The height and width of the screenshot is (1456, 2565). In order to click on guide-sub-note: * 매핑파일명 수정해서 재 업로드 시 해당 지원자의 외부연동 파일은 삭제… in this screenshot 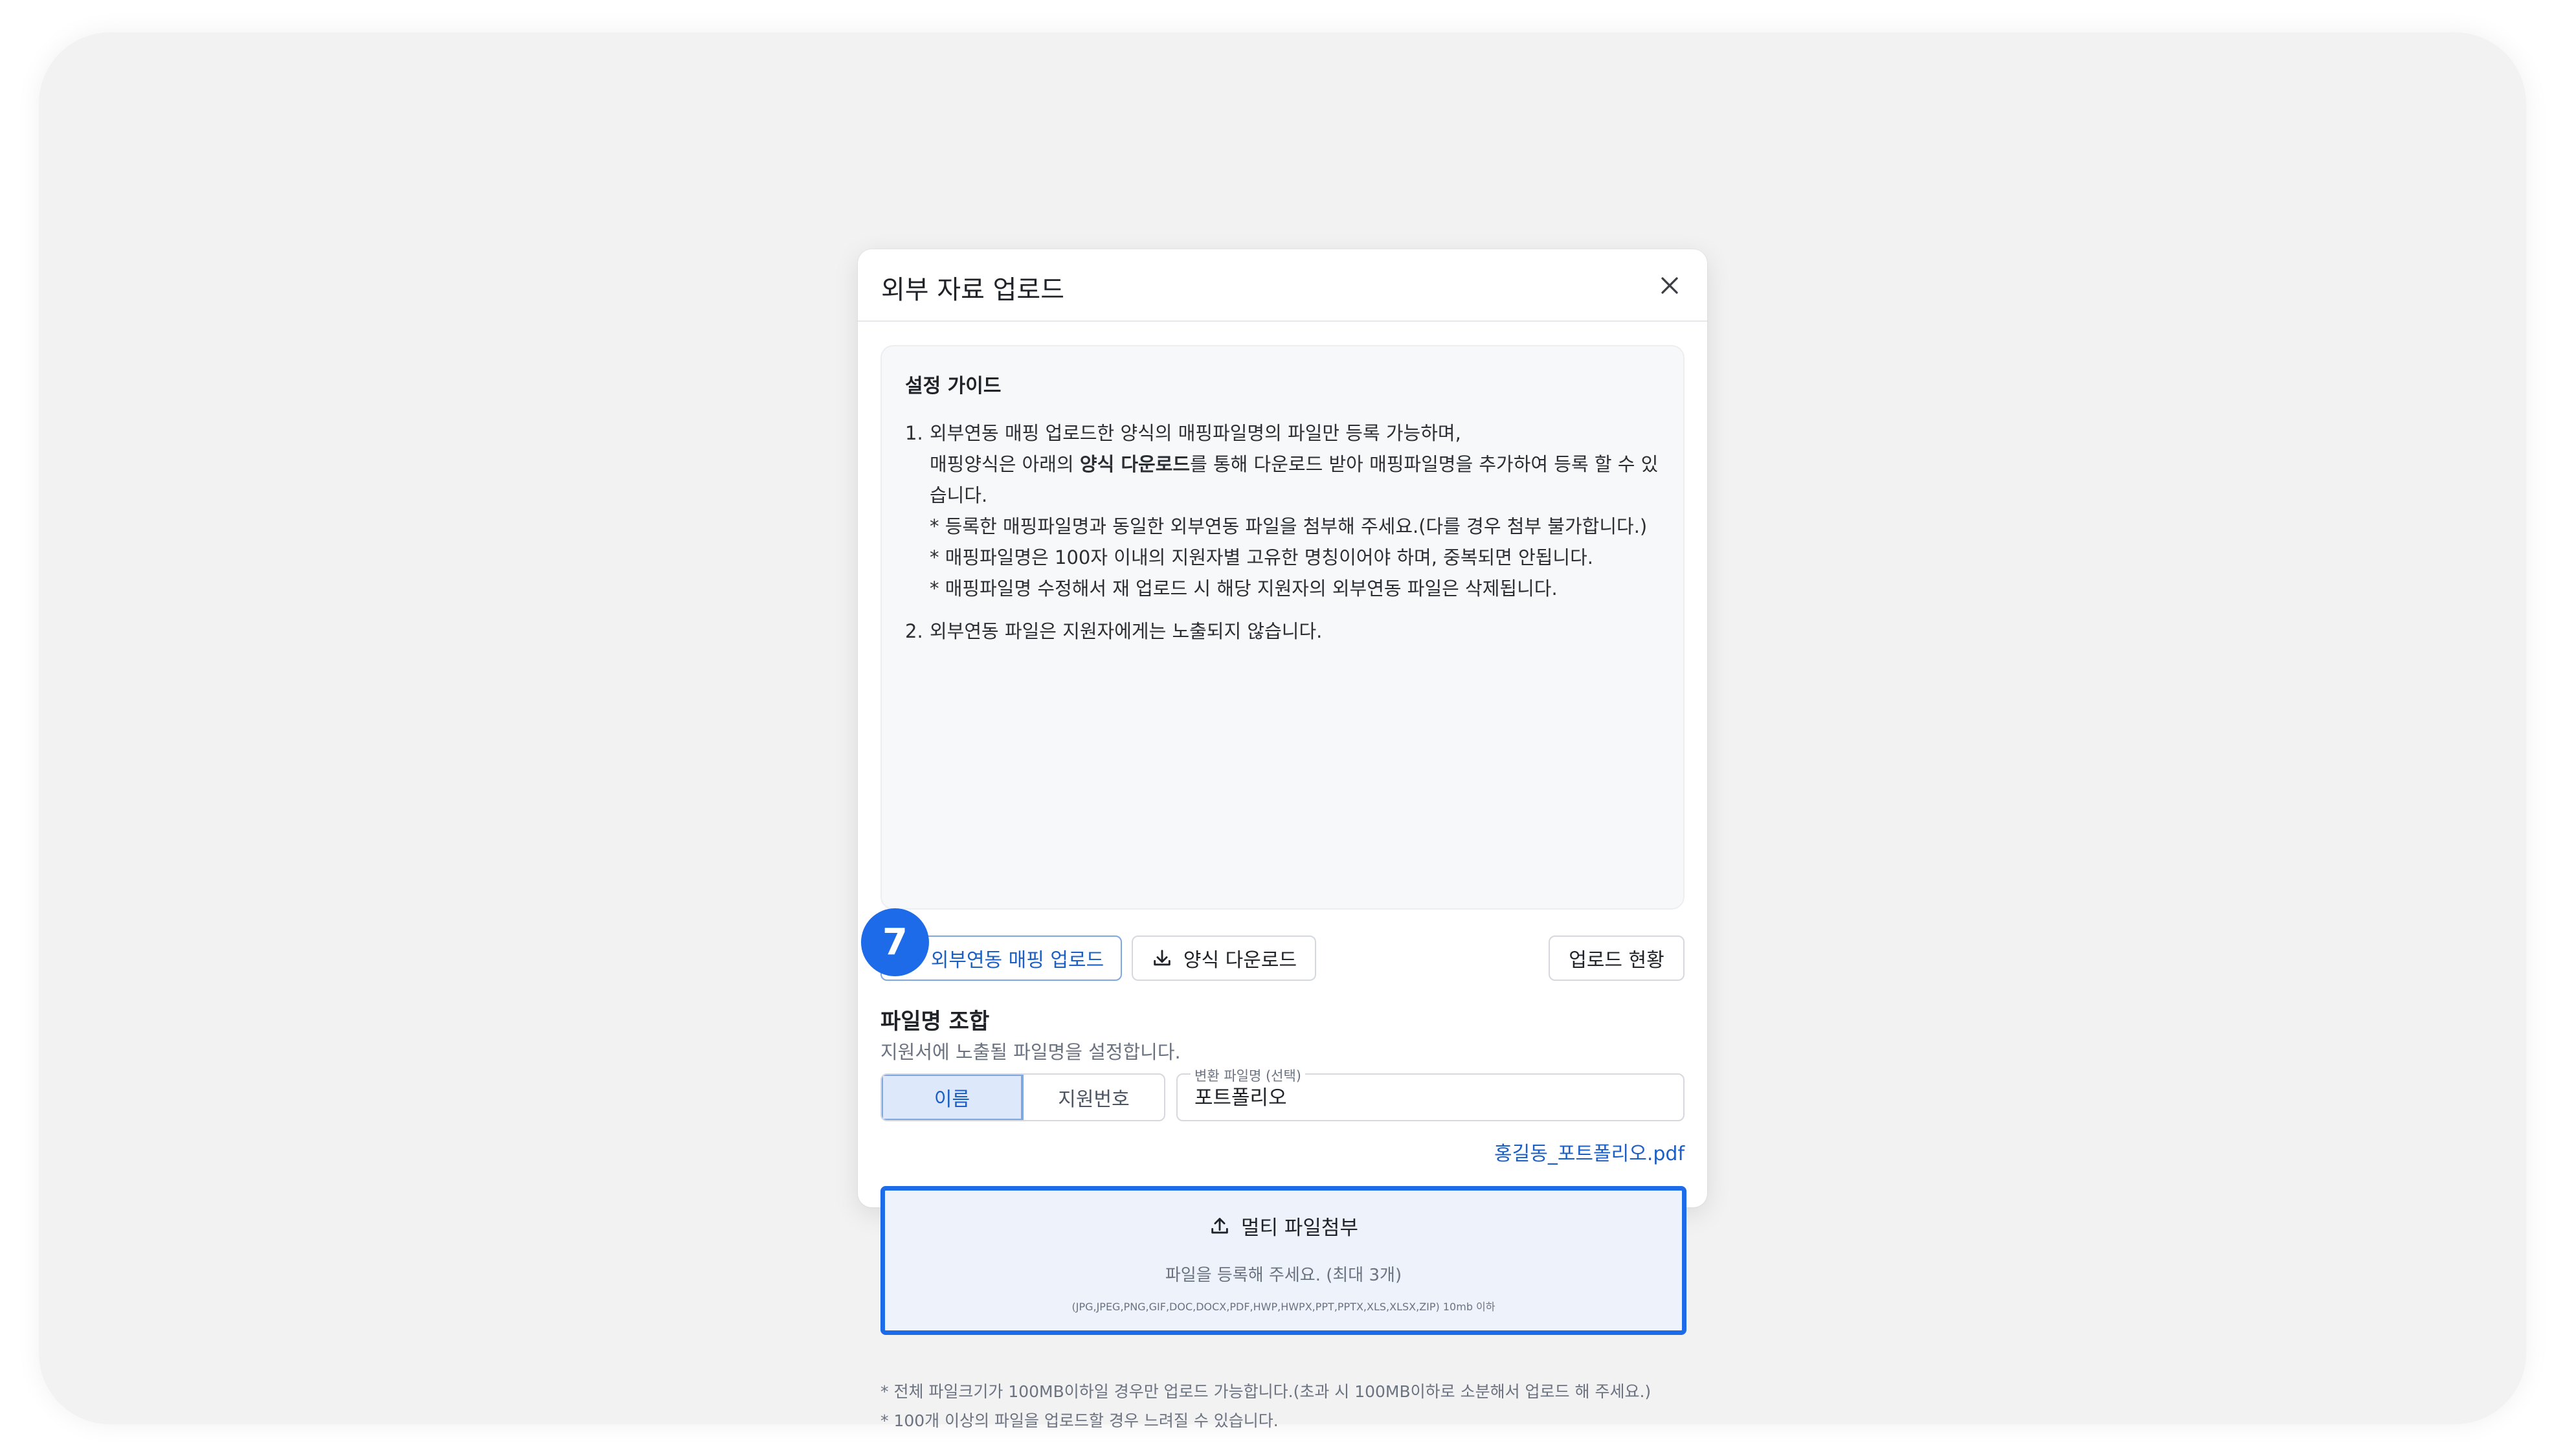, I will do `click(1244, 588)`.